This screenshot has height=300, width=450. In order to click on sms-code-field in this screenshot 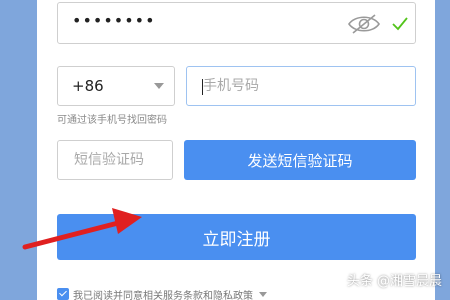, I will do `click(115, 160)`.